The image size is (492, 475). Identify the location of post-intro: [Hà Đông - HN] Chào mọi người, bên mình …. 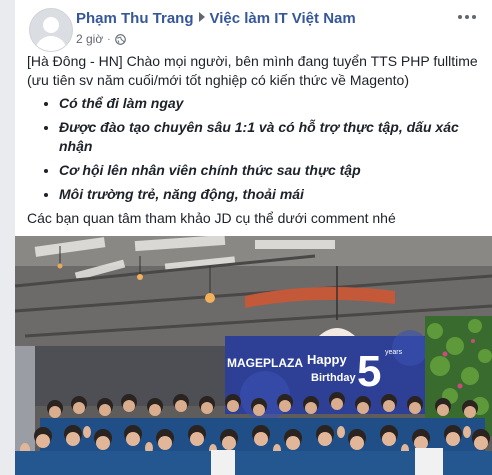
(252, 70).